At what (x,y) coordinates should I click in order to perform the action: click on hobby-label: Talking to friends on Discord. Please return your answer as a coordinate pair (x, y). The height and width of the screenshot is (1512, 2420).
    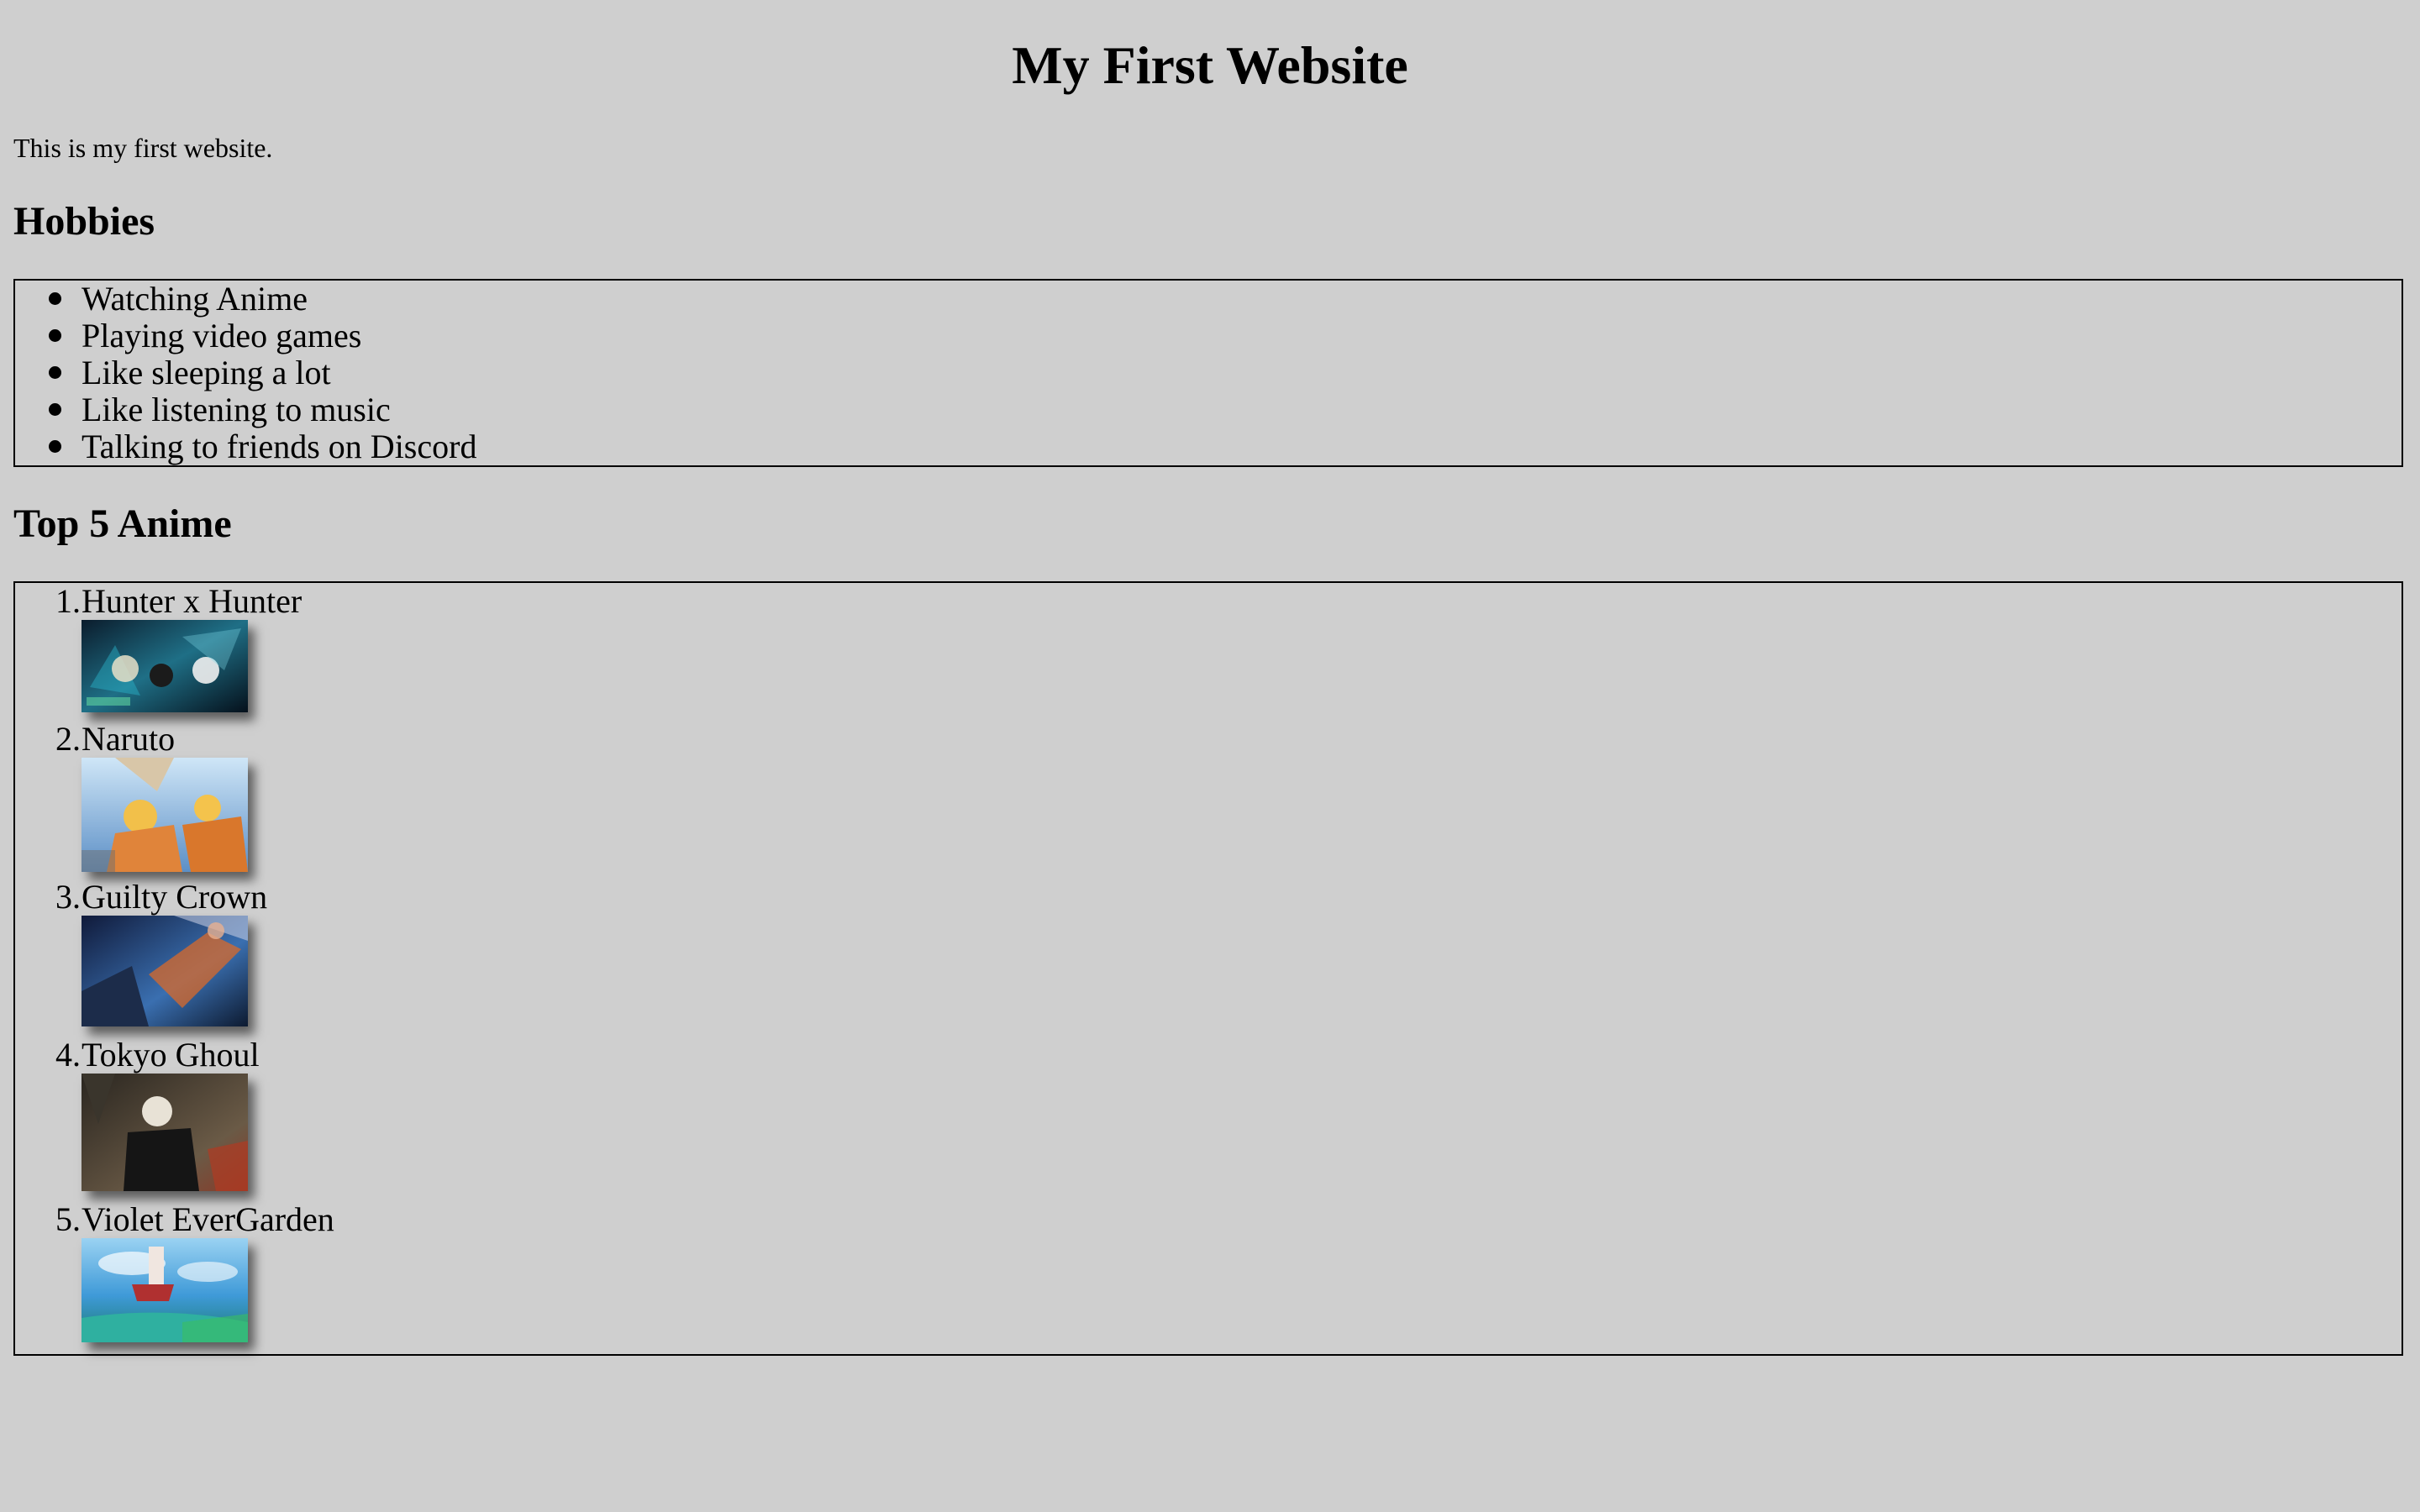
    Looking at the image, I should click on (279, 446).